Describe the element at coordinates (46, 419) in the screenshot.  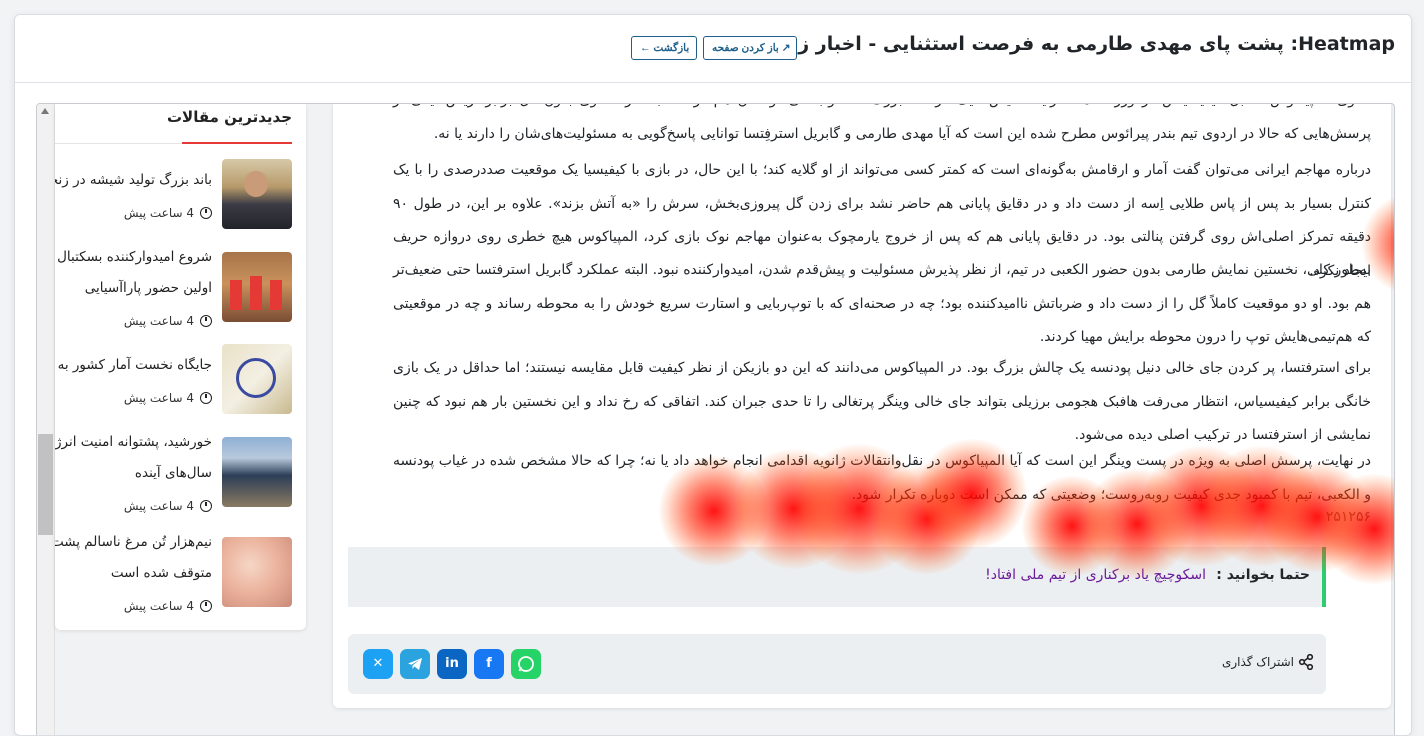
I see `scrollbar` at that location.